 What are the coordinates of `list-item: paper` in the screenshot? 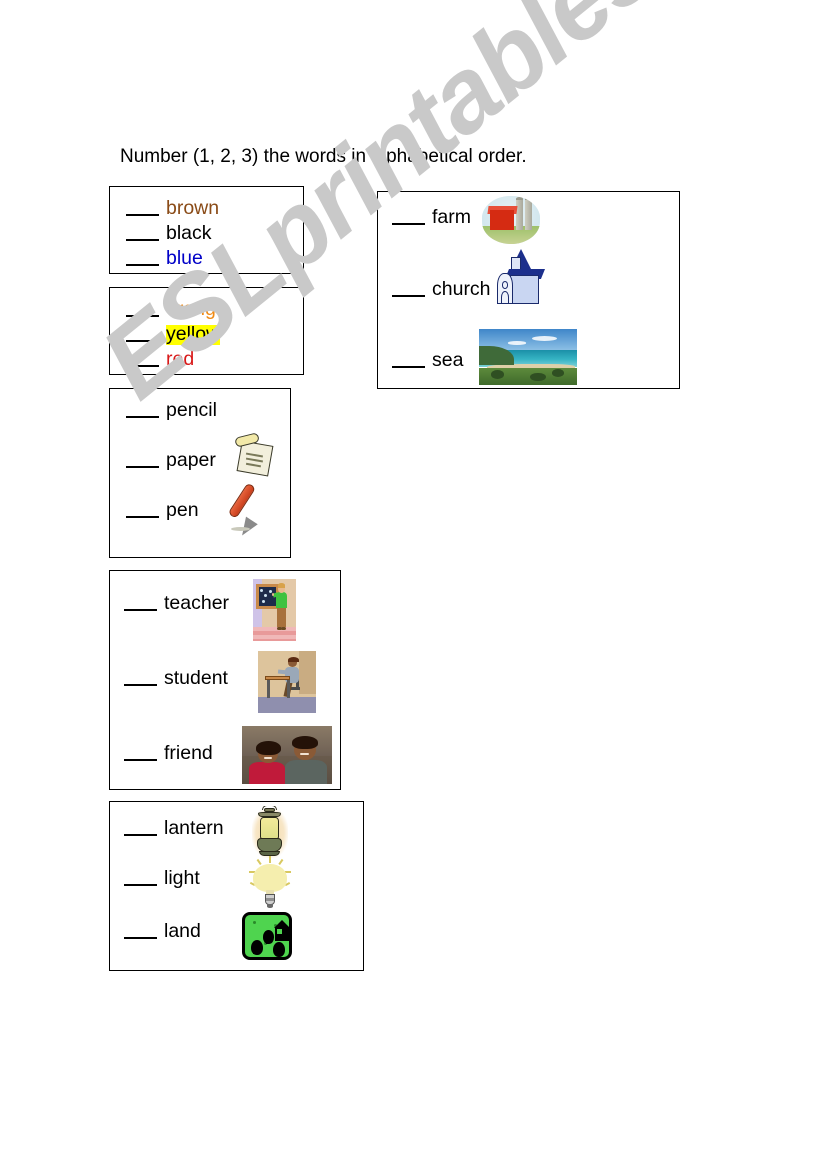 It's located at (171, 460).